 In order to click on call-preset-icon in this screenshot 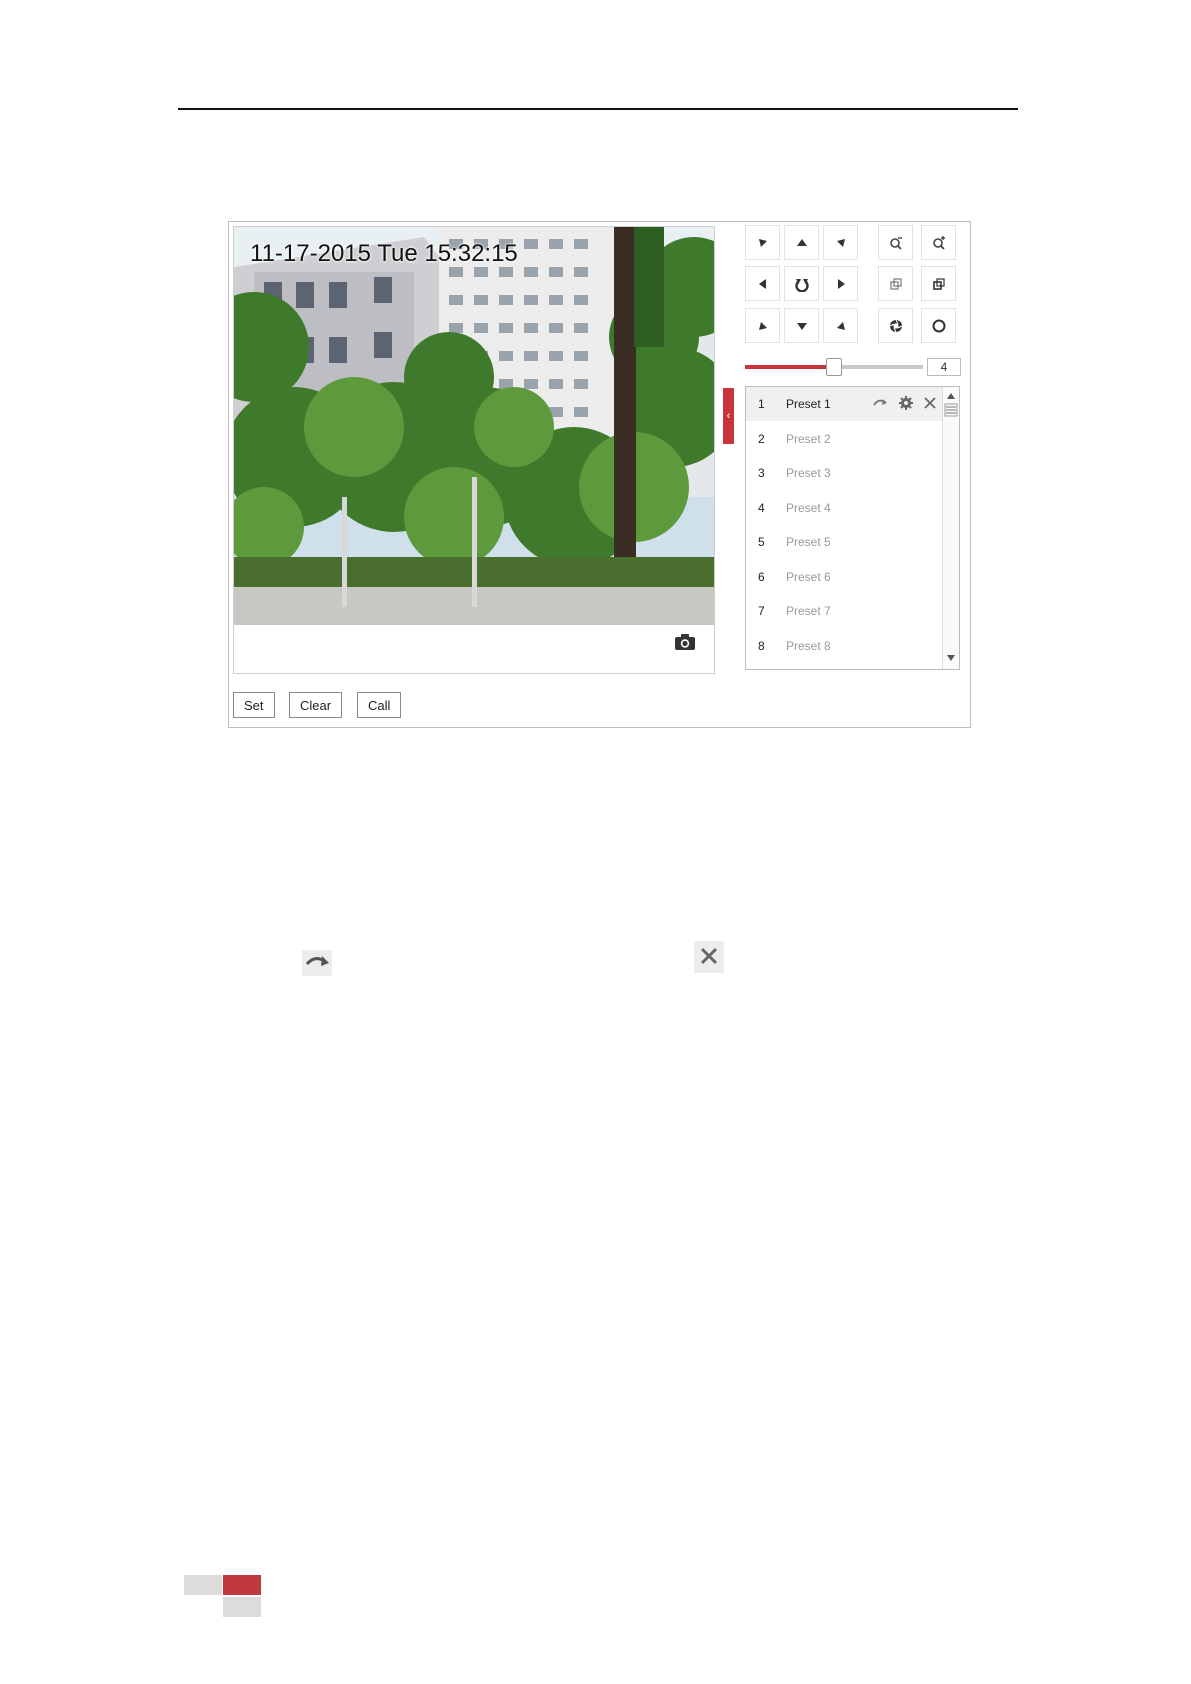, I will do `click(317, 963)`.